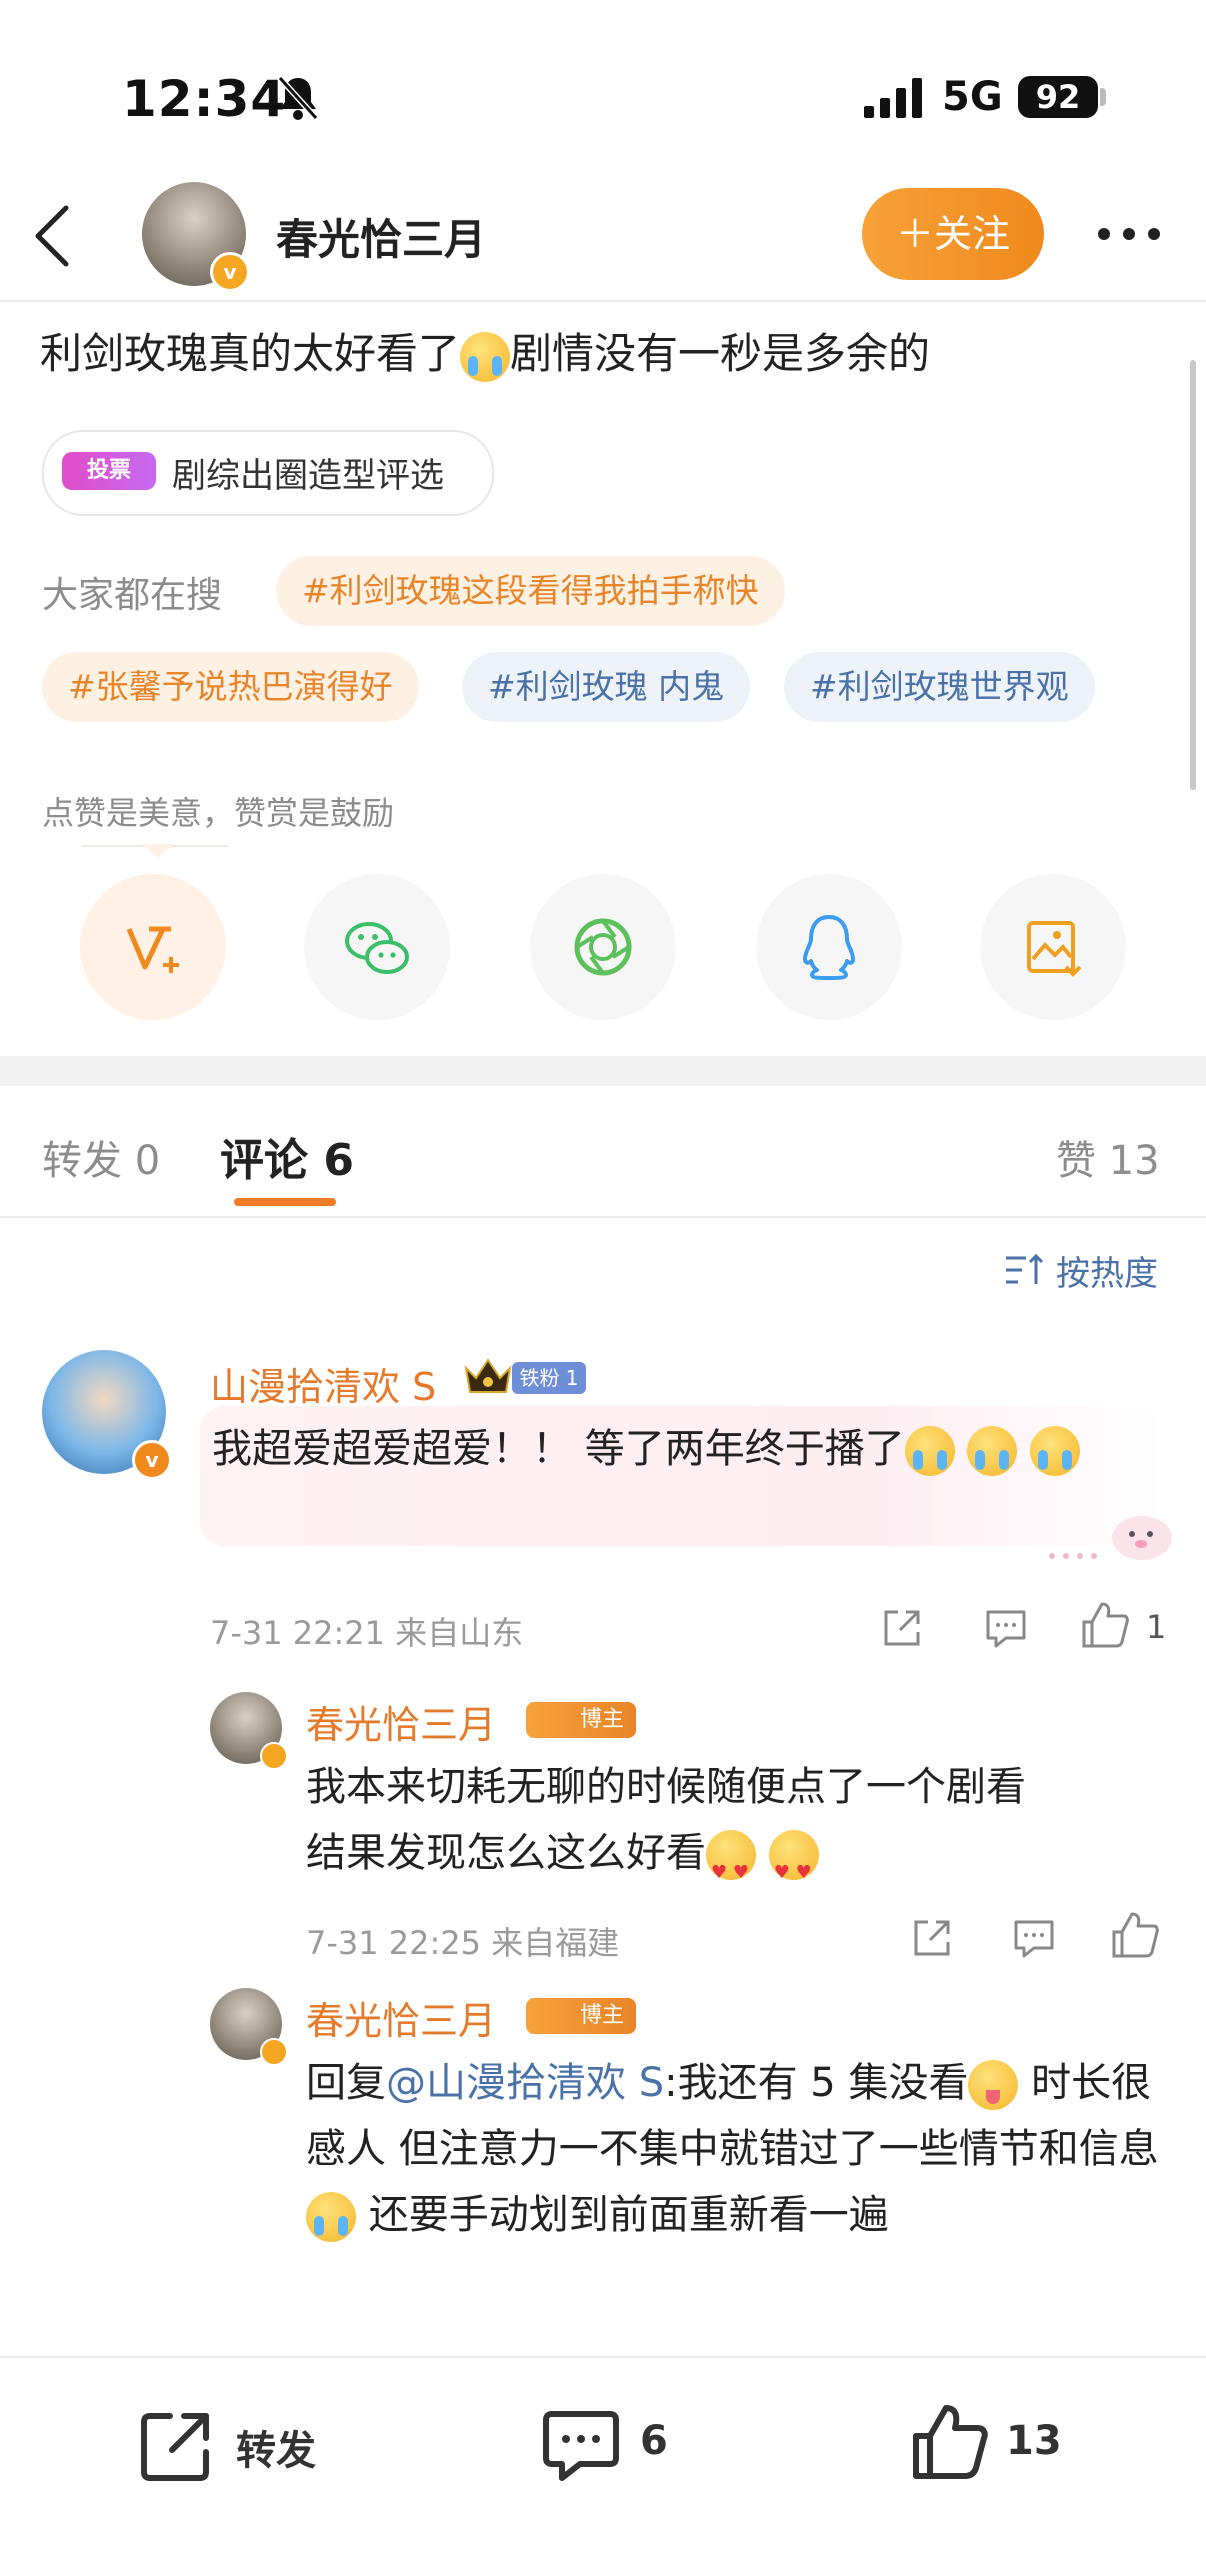 This screenshot has height=2563, width=1206. I want to click on bell-off-icon, so click(298, 98).